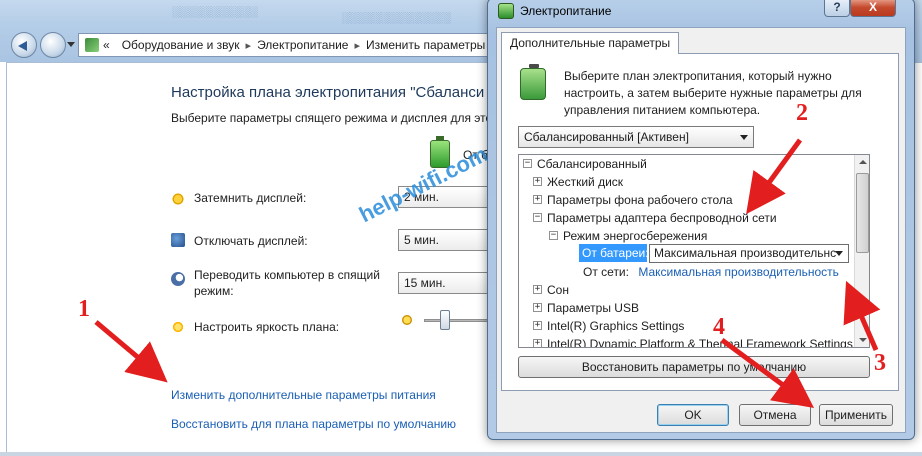 The image size is (922, 456). What do you see at coordinates (84, 309) in the screenshot?
I see `annotation-number-1: 1` at bounding box center [84, 309].